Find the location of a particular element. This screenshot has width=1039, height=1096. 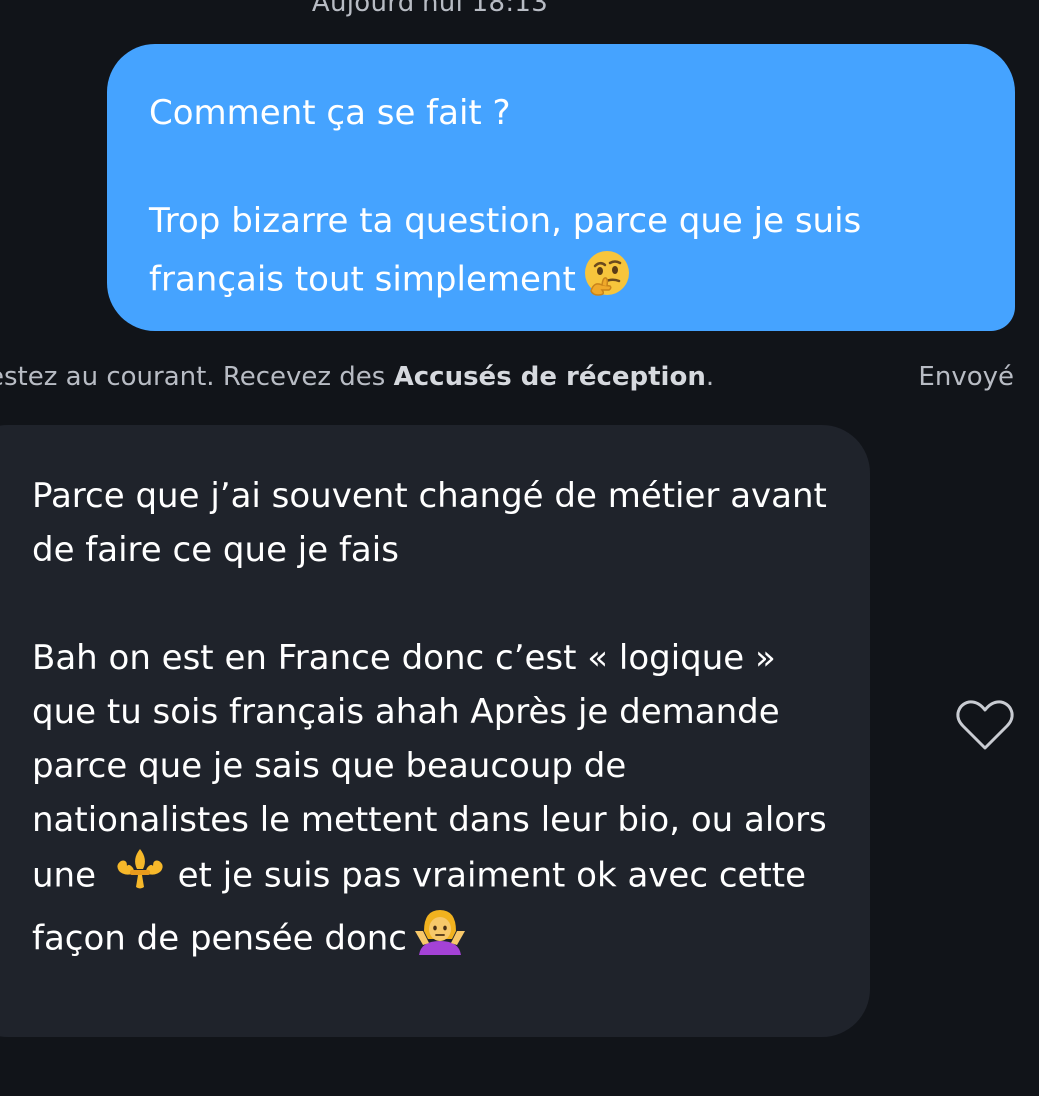

receipt-text-suffix: . is located at coordinates (710, 377).